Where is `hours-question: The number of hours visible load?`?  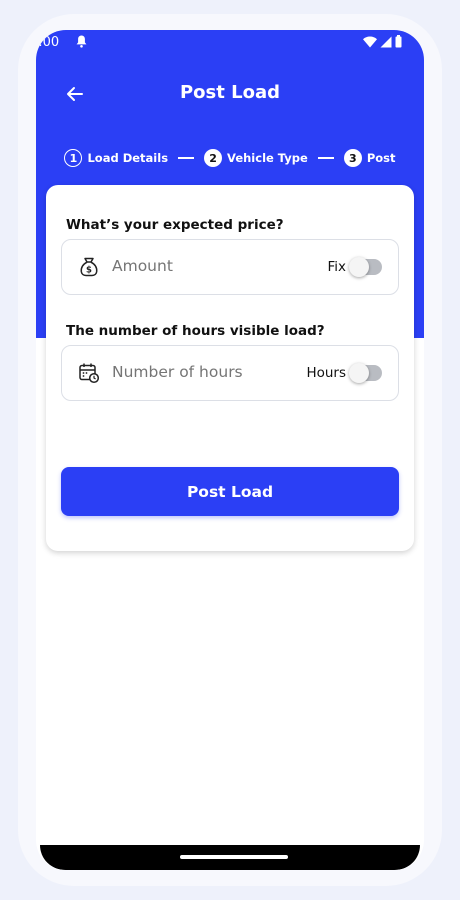 hours-question: The number of hours visible load? is located at coordinates (195, 331).